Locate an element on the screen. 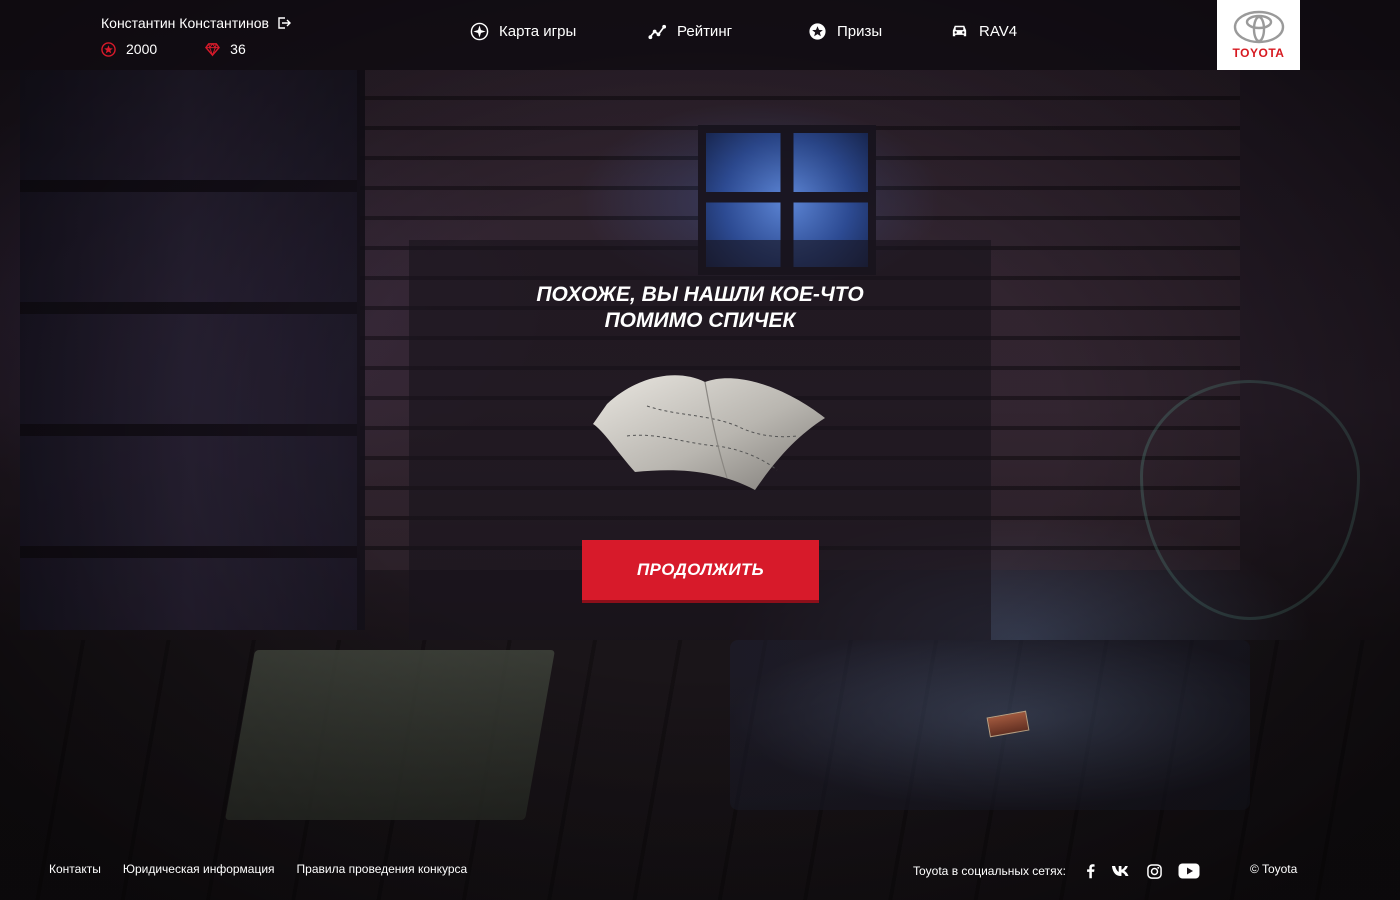 Image resolution: width=1400 pixels, height=900 pixels. found-item-image is located at coordinates (707, 431).